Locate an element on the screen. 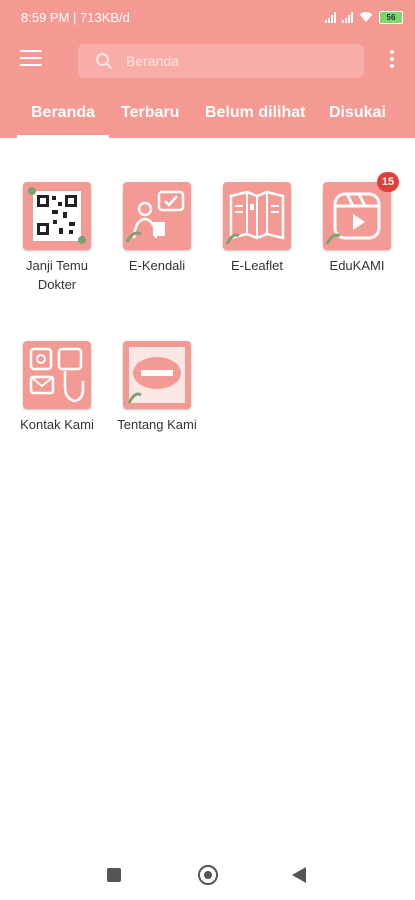  app-label: Tentang Kami is located at coordinates (157, 424).